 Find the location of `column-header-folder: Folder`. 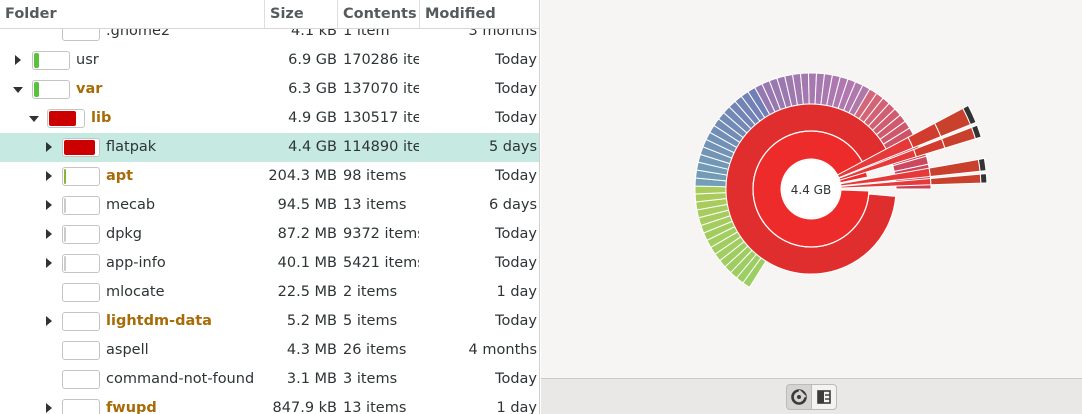

column-header-folder: Folder is located at coordinates (132, 14).